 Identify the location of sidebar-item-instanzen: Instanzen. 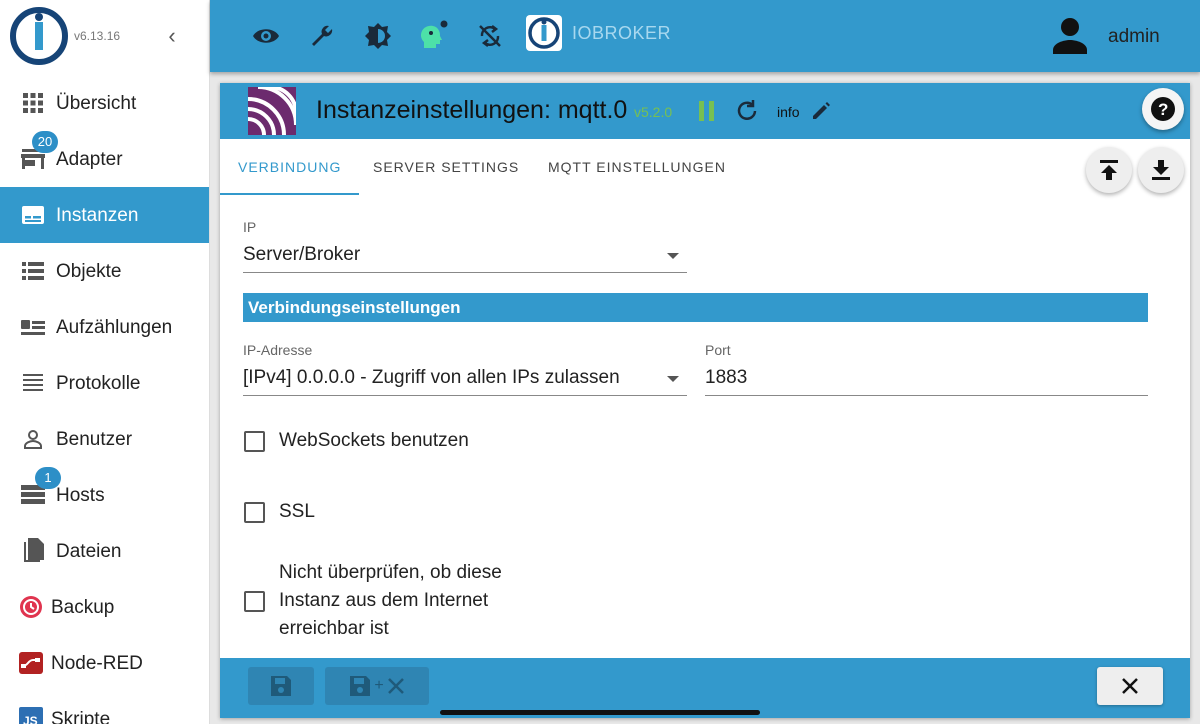
(104, 215).